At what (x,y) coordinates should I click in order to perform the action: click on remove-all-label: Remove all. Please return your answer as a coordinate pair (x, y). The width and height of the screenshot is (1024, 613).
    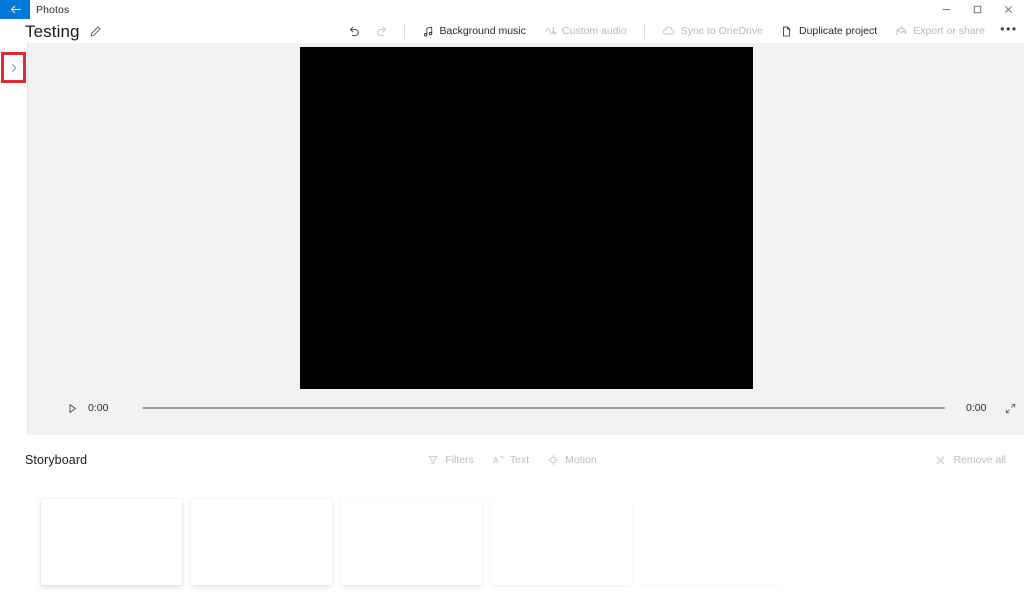
    Looking at the image, I should click on (979, 460).